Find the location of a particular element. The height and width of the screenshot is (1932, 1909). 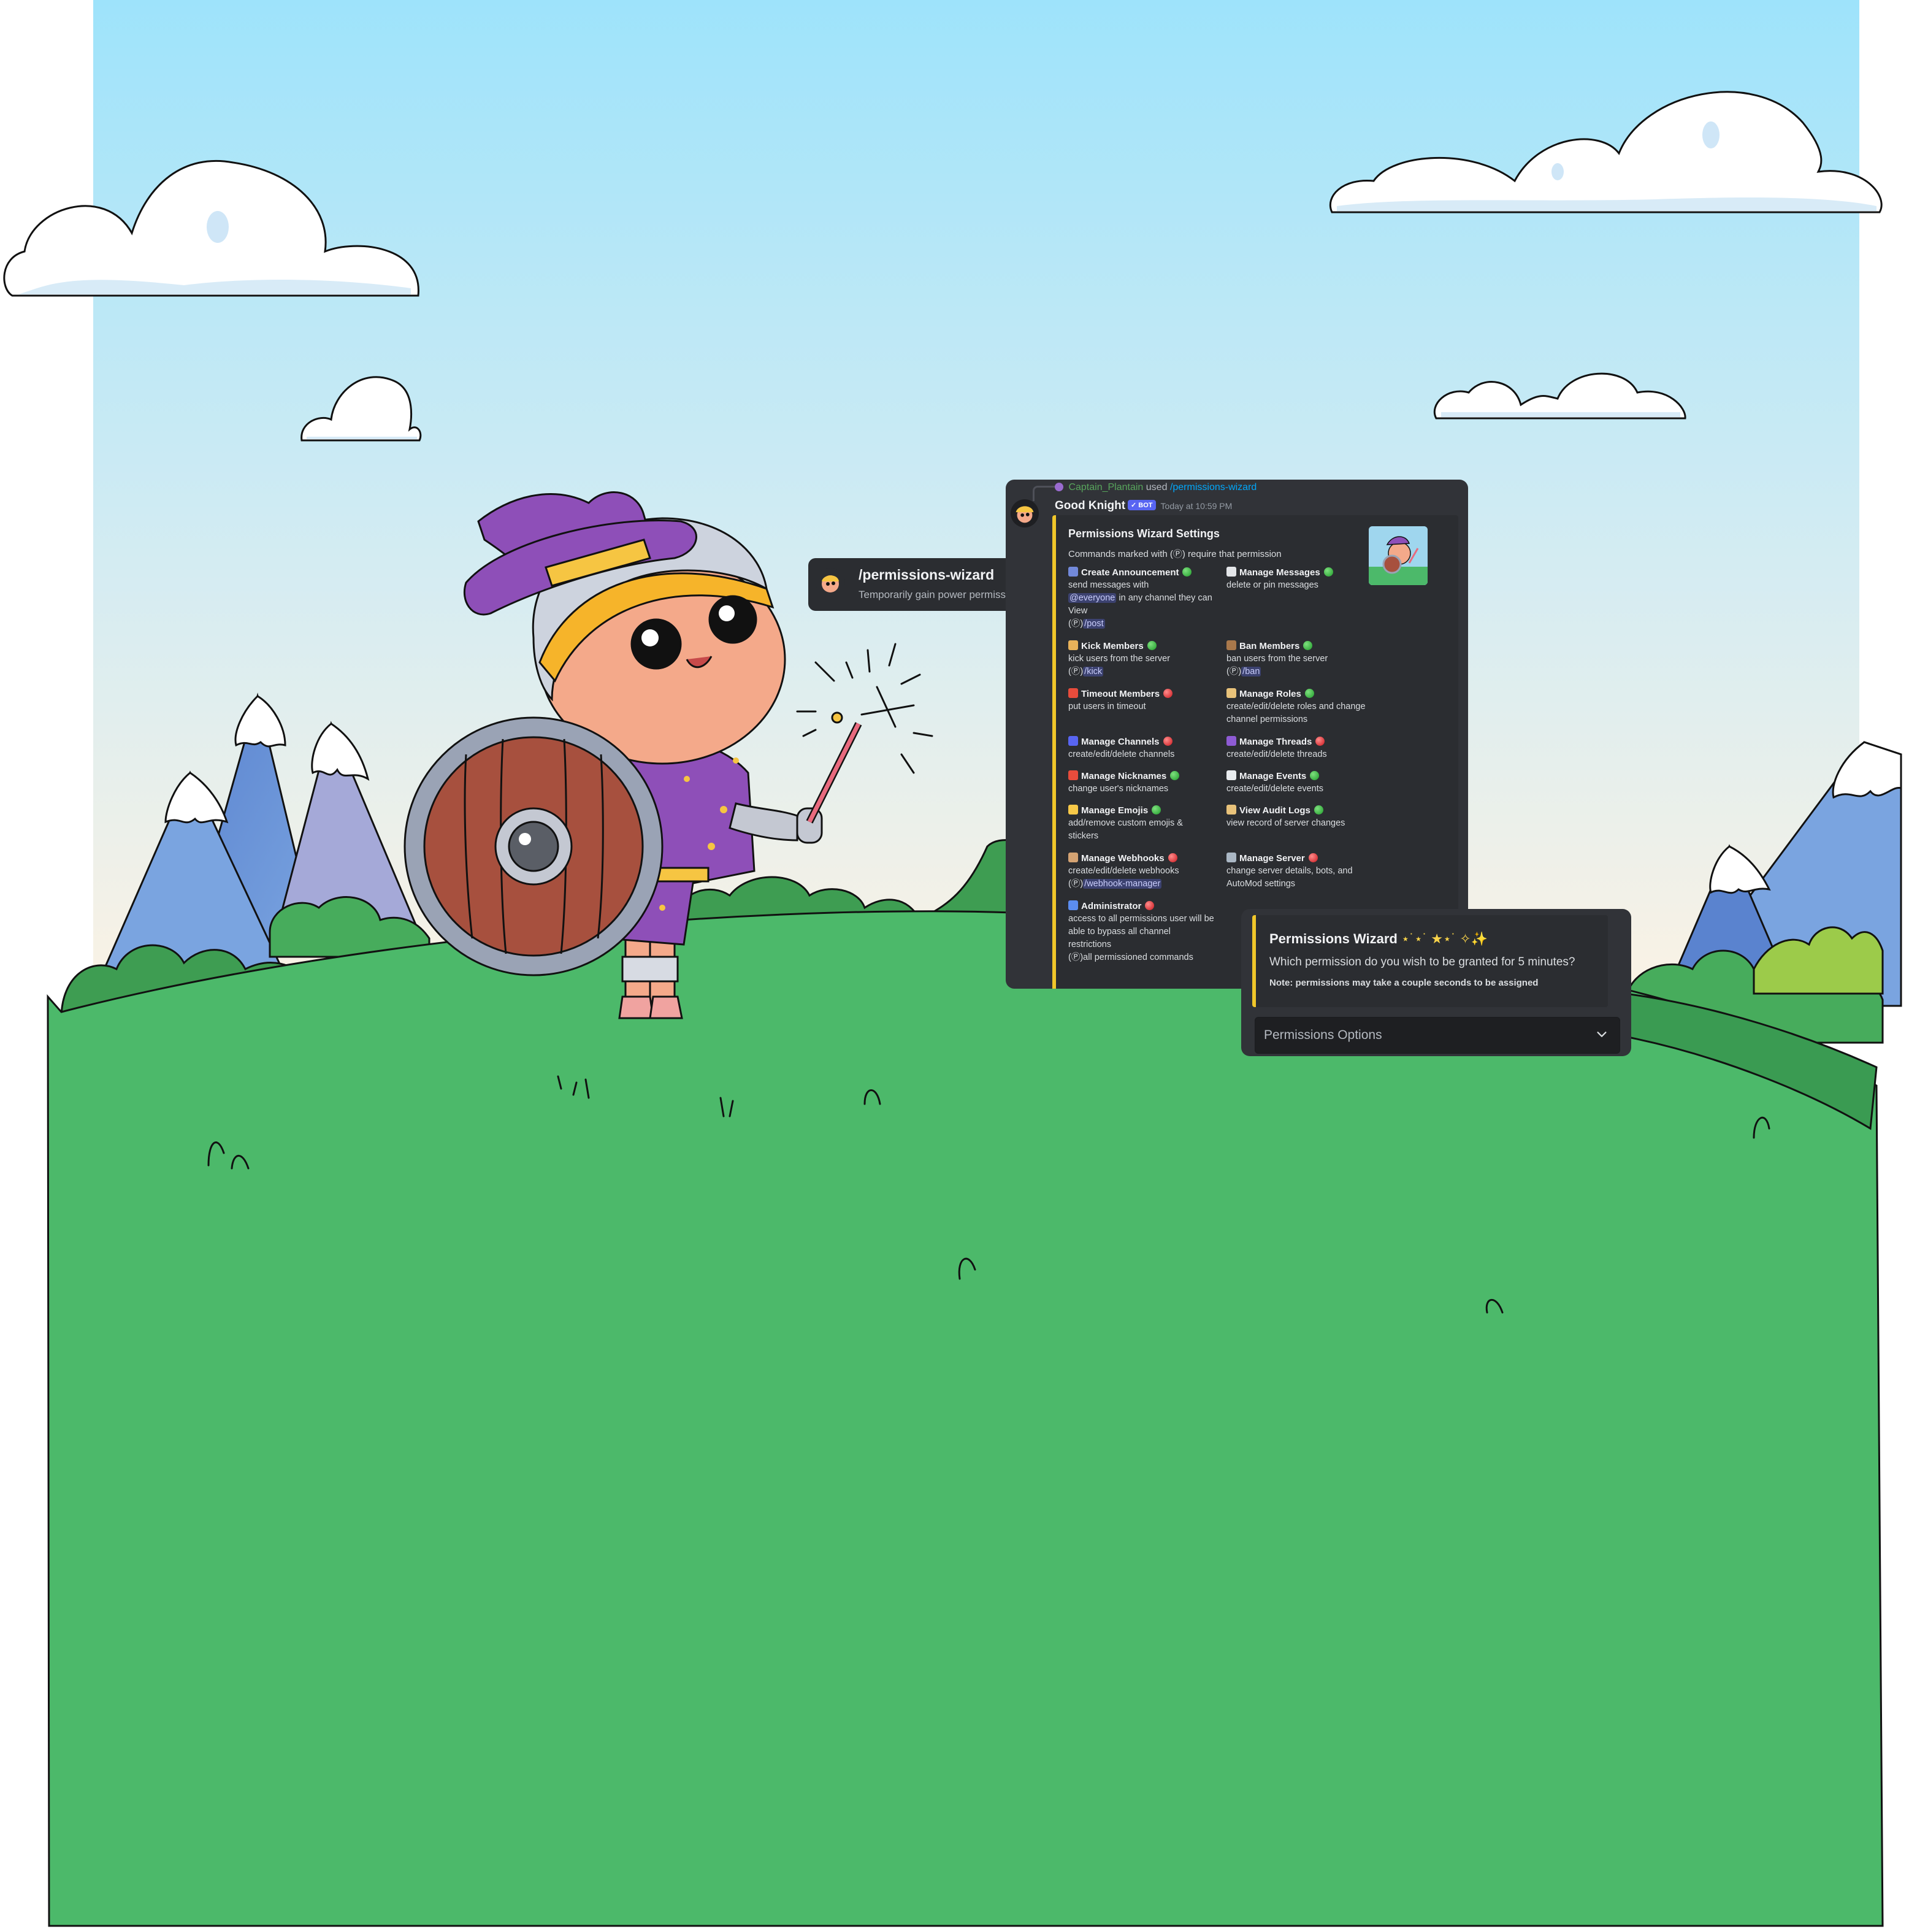

permission-name: Manage Roles is located at coordinates (1300, 694).